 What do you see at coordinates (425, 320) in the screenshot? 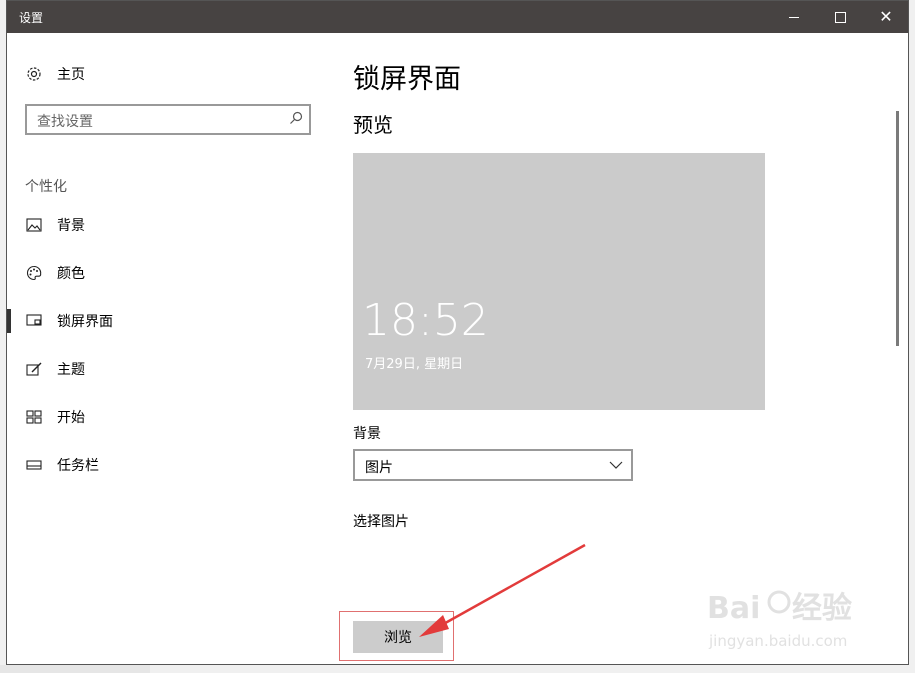
I see `preview-time: 18:52` at bounding box center [425, 320].